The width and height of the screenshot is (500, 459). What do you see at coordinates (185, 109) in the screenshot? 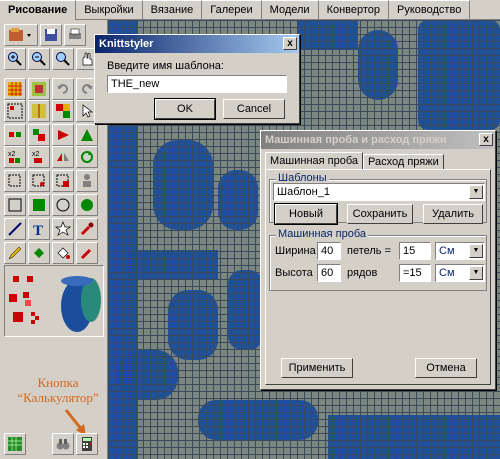
I see `ok-button: OK` at bounding box center [185, 109].